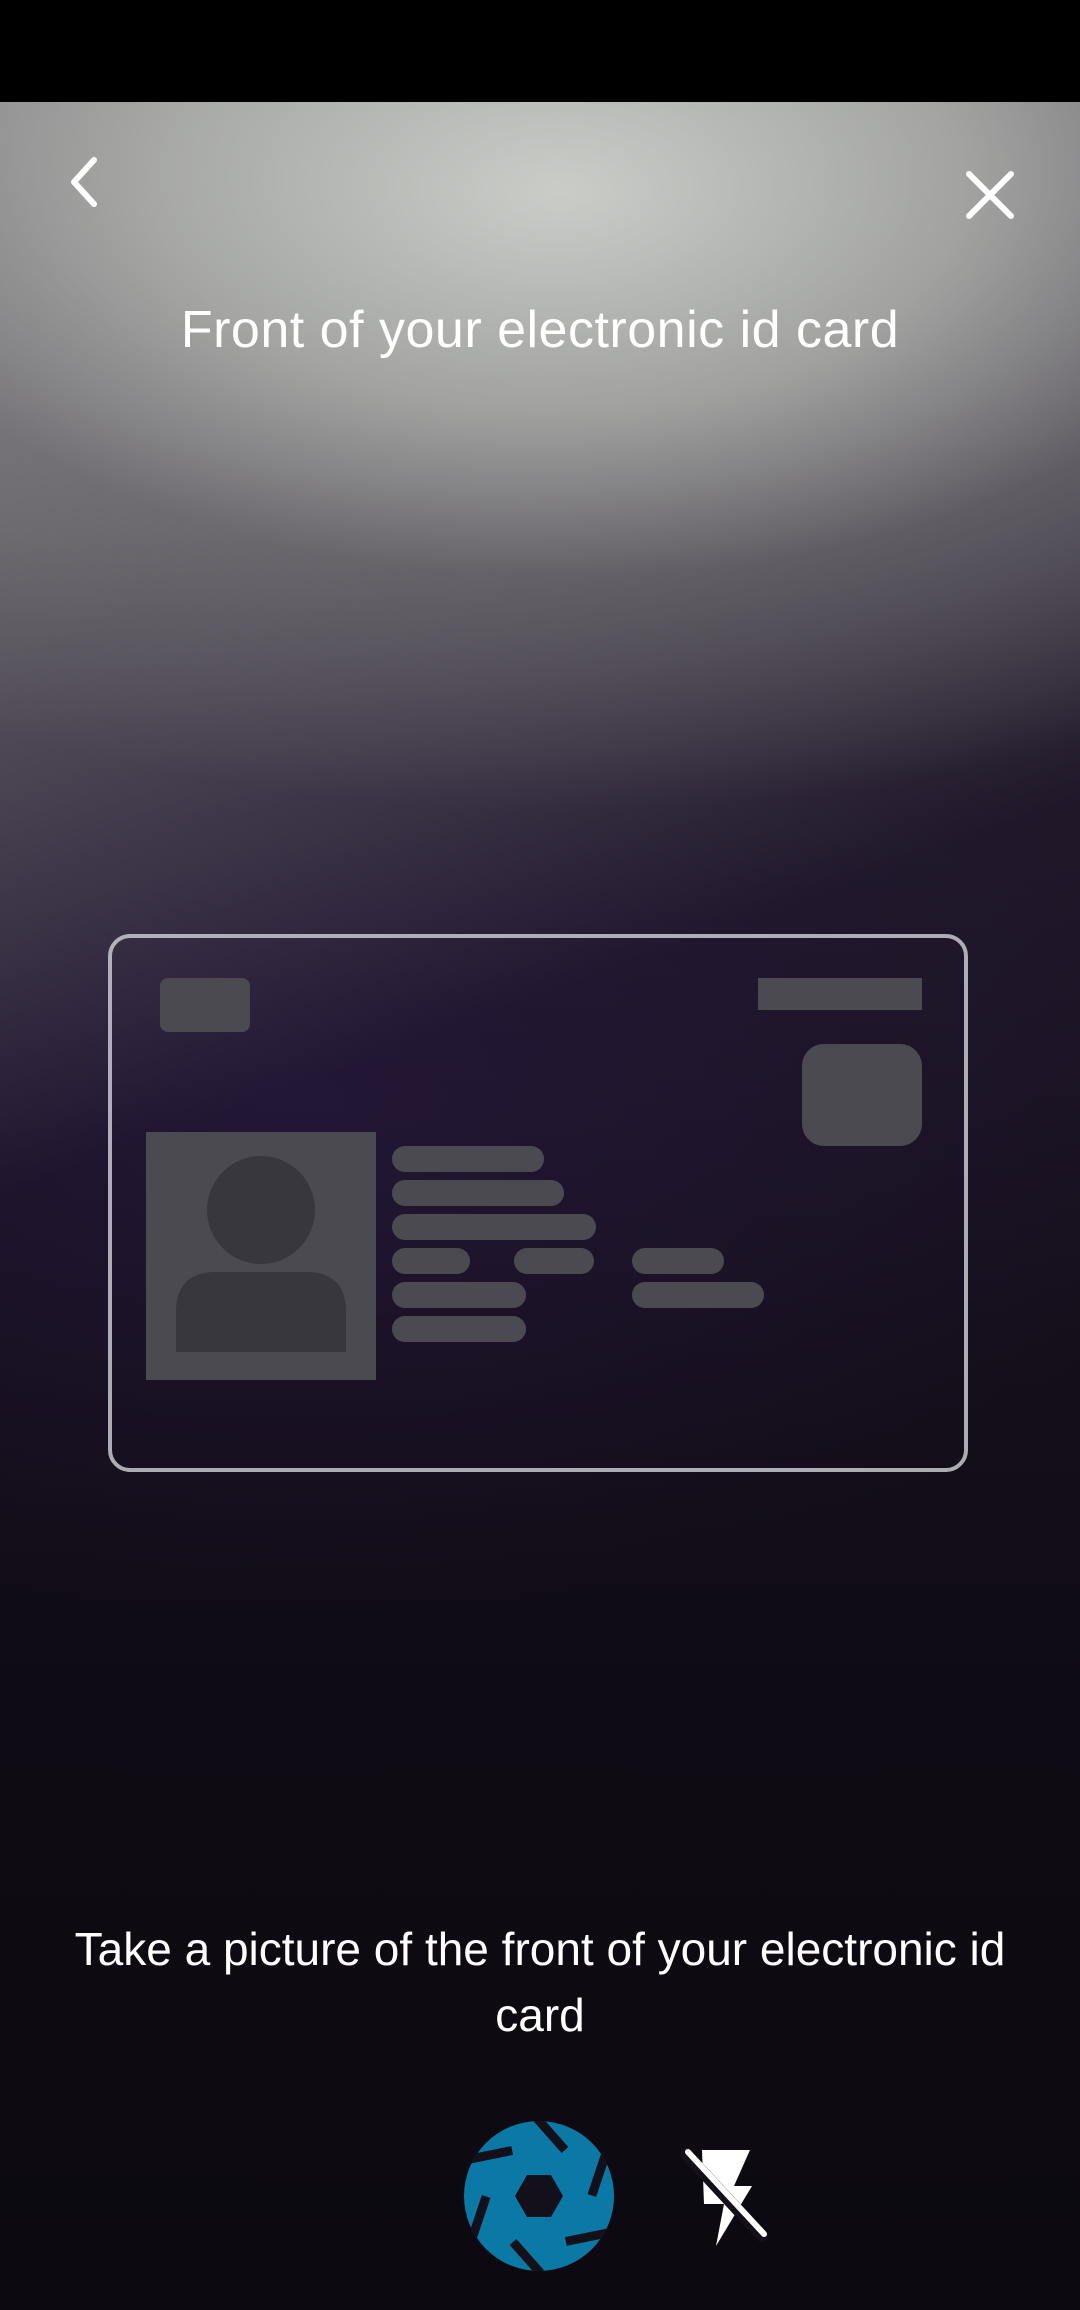 The image size is (1080, 2310). I want to click on back-button, so click(84, 182).